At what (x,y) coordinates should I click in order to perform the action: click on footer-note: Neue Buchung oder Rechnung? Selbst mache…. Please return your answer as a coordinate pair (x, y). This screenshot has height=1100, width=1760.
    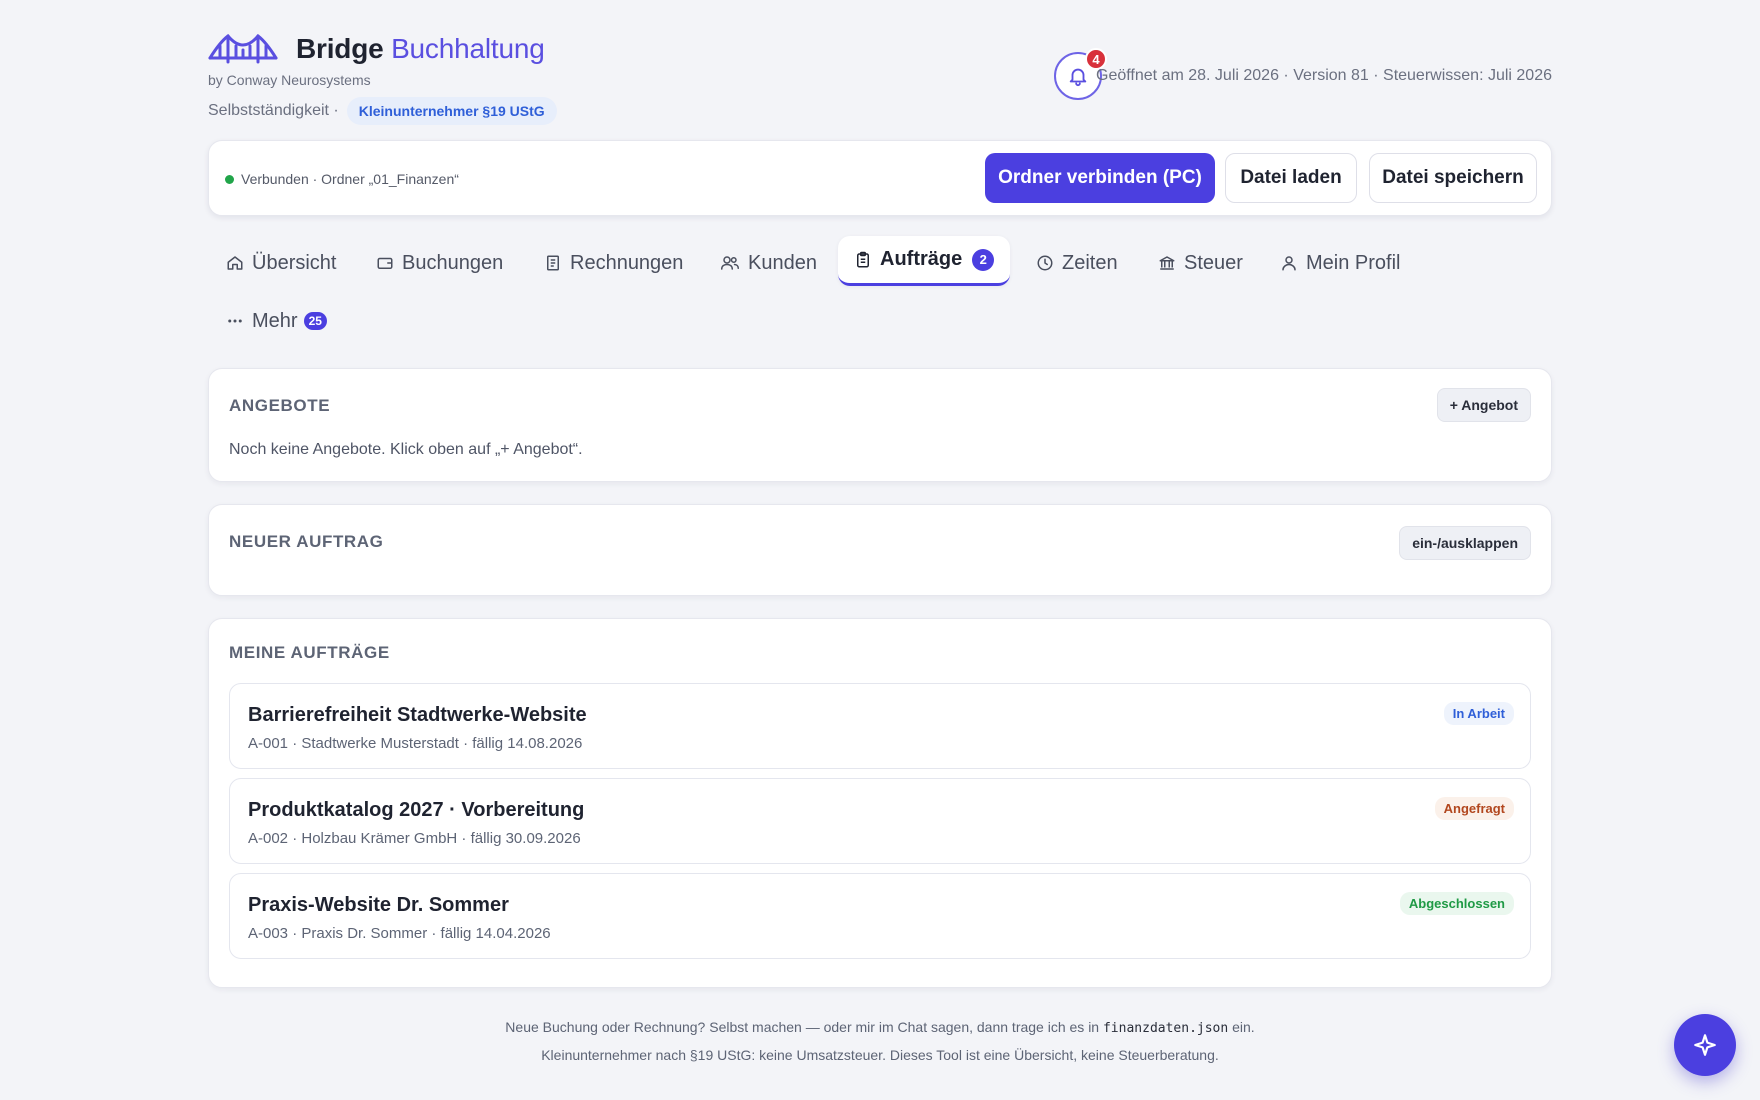
    Looking at the image, I should click on (880, 1041).